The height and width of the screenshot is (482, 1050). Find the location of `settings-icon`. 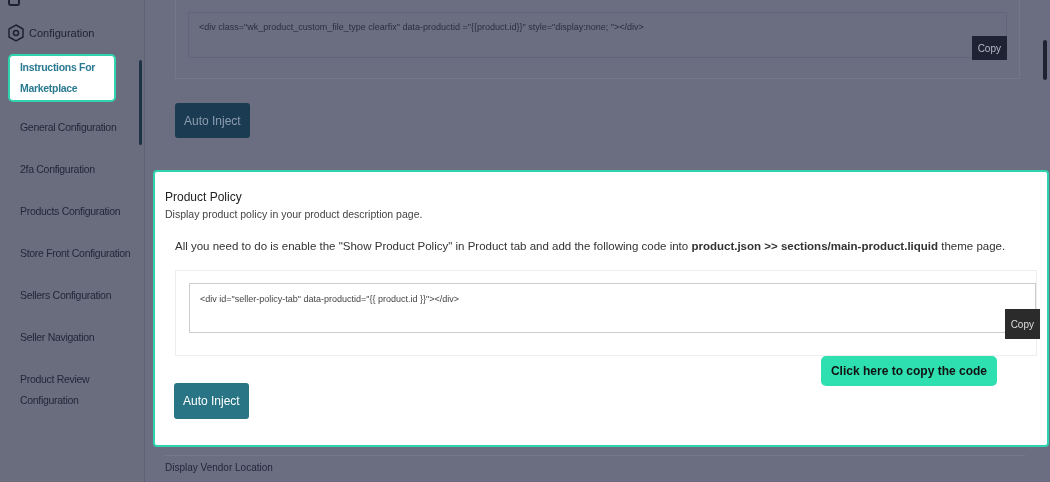

settings-icon is located at coordinates (16, 33).